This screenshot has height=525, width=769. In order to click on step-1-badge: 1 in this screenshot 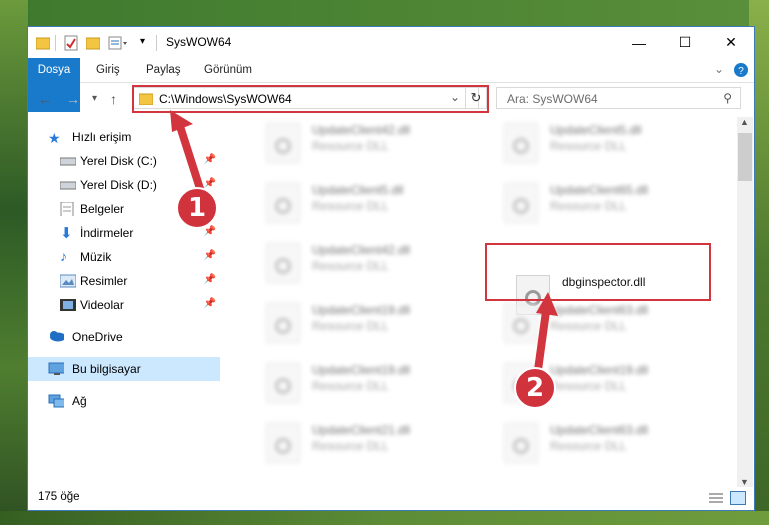, I will do `click(197, 208)`.